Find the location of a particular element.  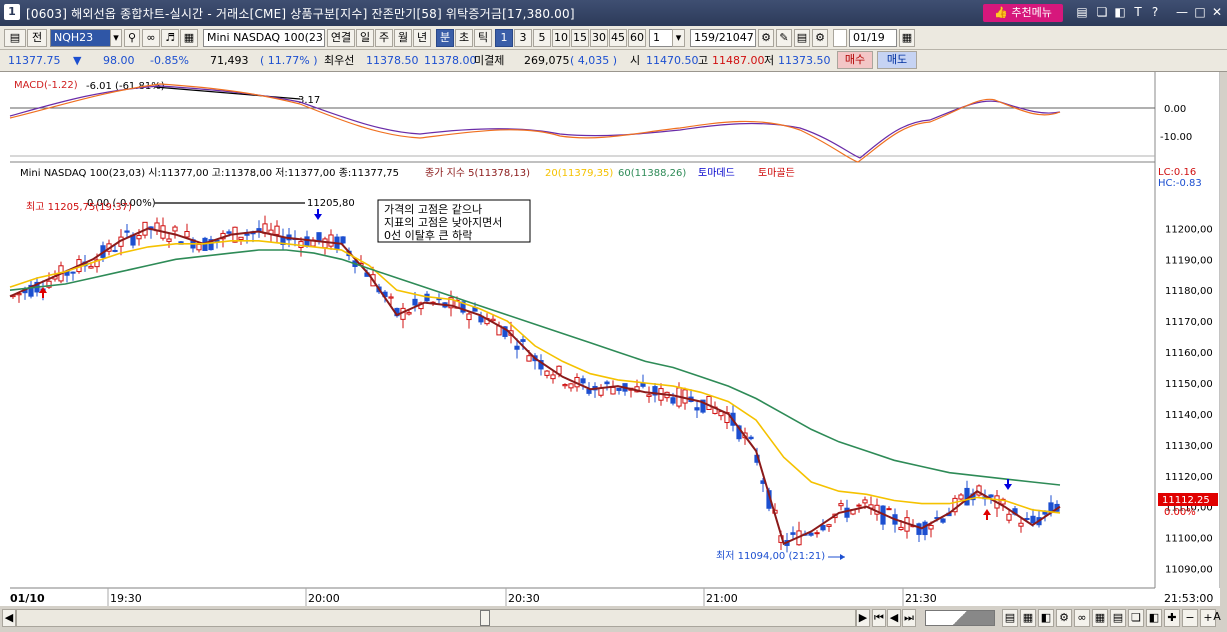

change-arrow-icon: ▼ is located at coordinates (77, 60).